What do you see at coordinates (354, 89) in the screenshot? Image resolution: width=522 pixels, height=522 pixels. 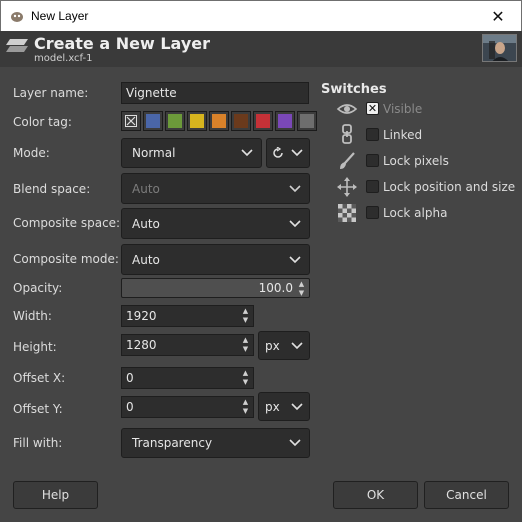 I see `switches-heading: Switches` at bounding box center [354, 89].